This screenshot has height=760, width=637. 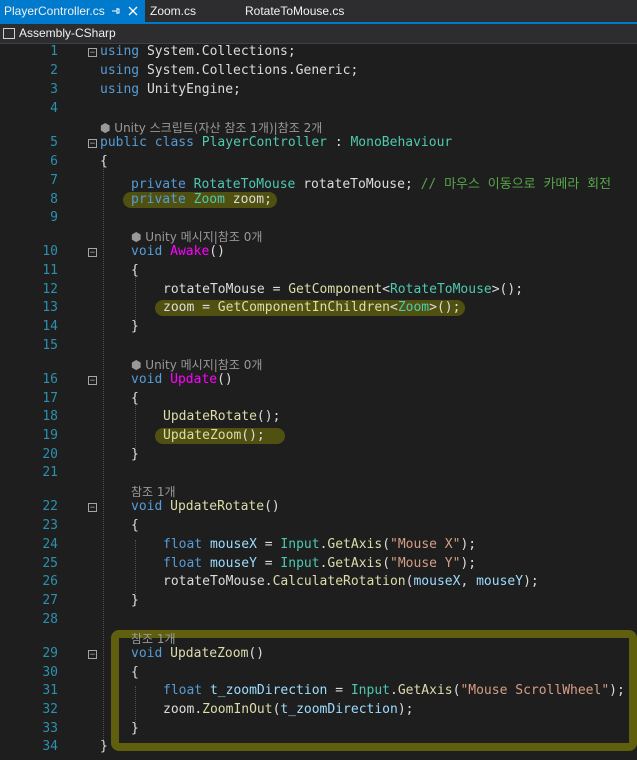 What do you see at coordinates (214, 435) in the screenshot?
I see `code-line-19: UpdateZoom();` at bounding box center [214, 435].